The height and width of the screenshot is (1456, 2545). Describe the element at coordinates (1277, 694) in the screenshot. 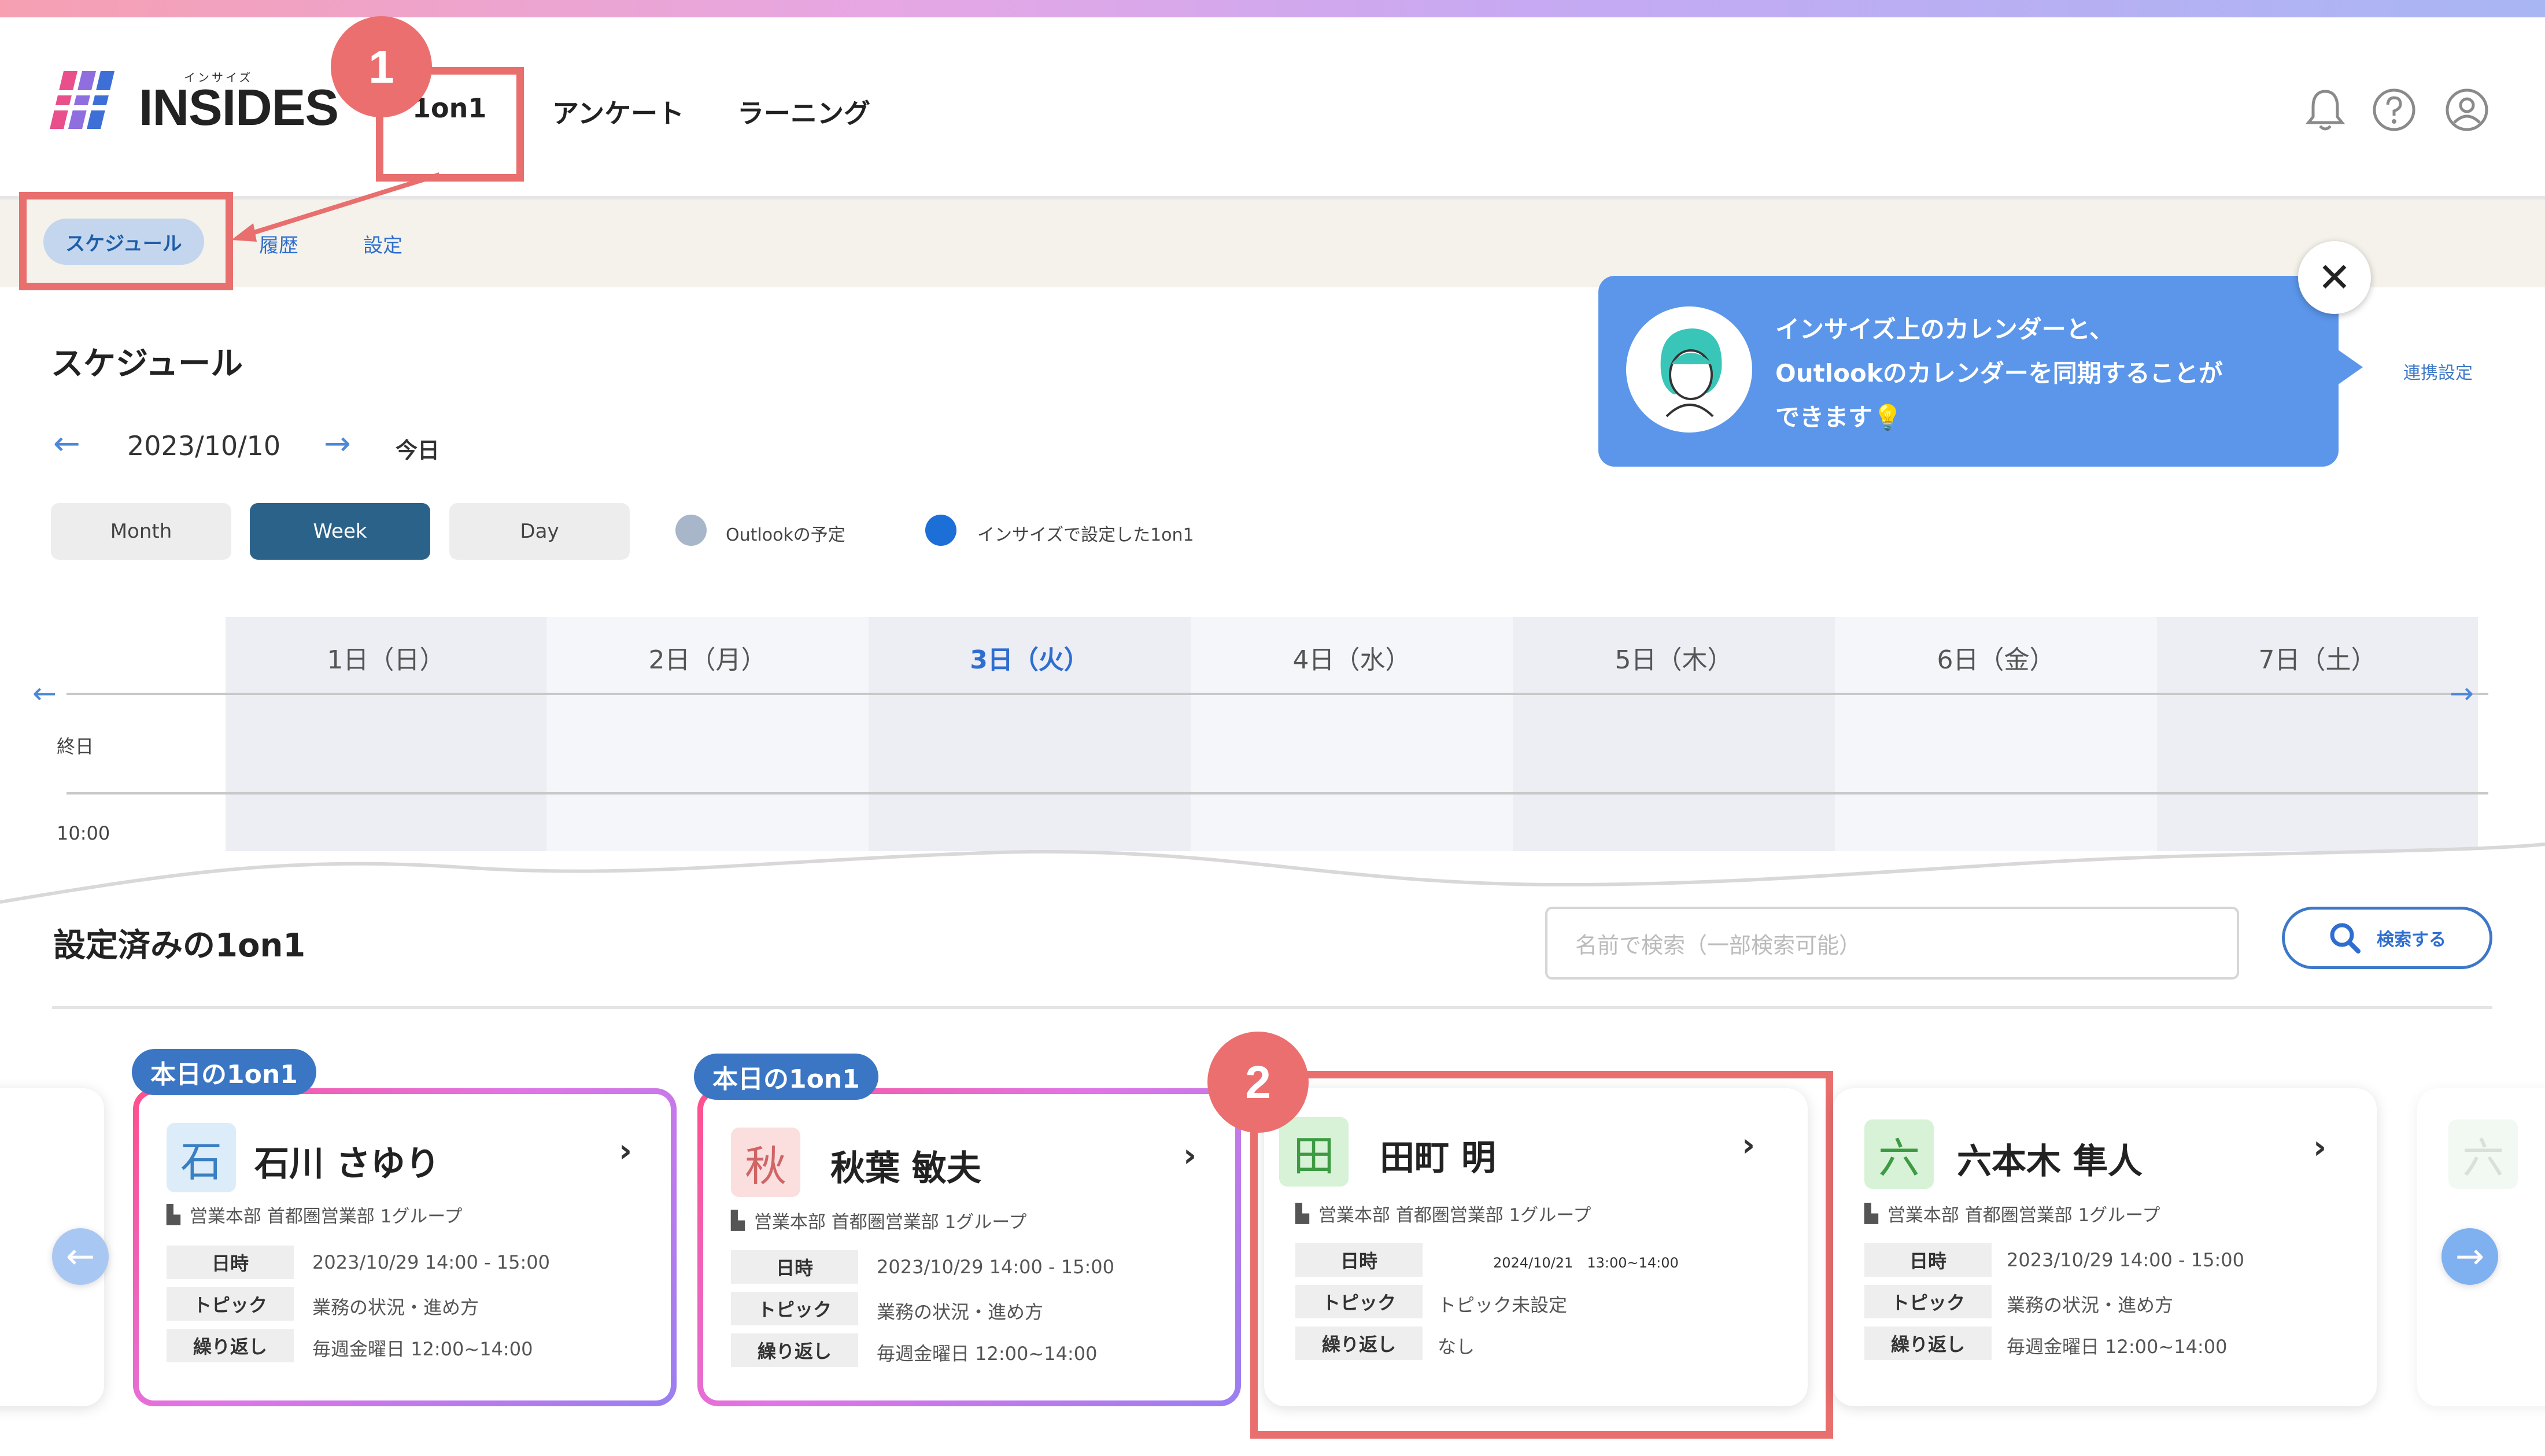

I see `grid-week-line` at that location.